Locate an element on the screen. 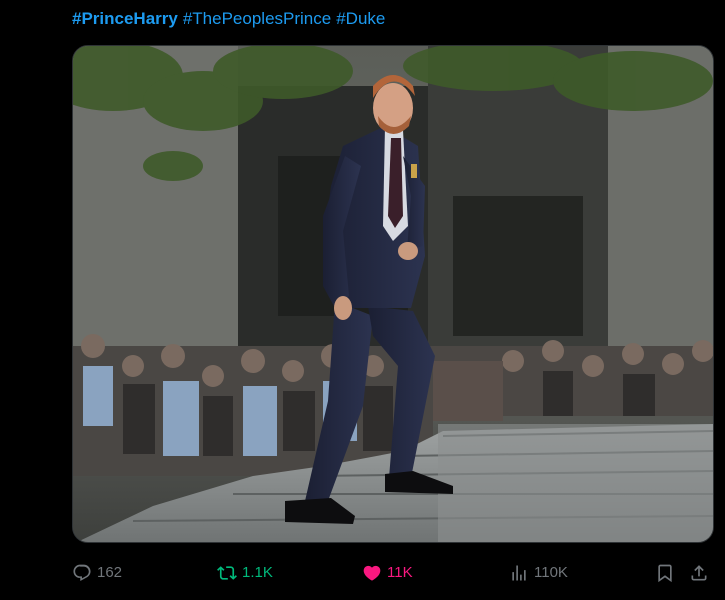 The width and height of the screenshot is (725, 600). tweet-actions-bar: 162 1.1K 11K 110K is located at coordinates (396, 573).